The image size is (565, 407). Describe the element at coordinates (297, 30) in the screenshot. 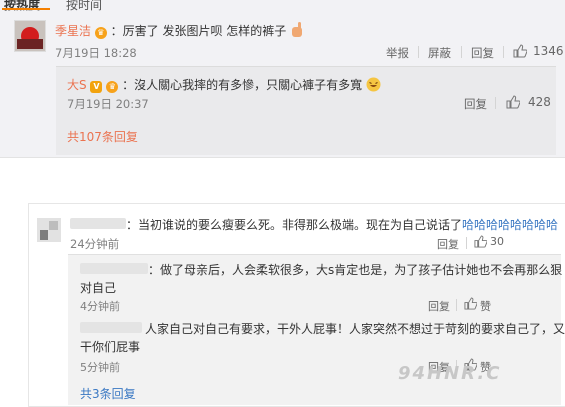

I see `hand-emoji-icon` at that location.